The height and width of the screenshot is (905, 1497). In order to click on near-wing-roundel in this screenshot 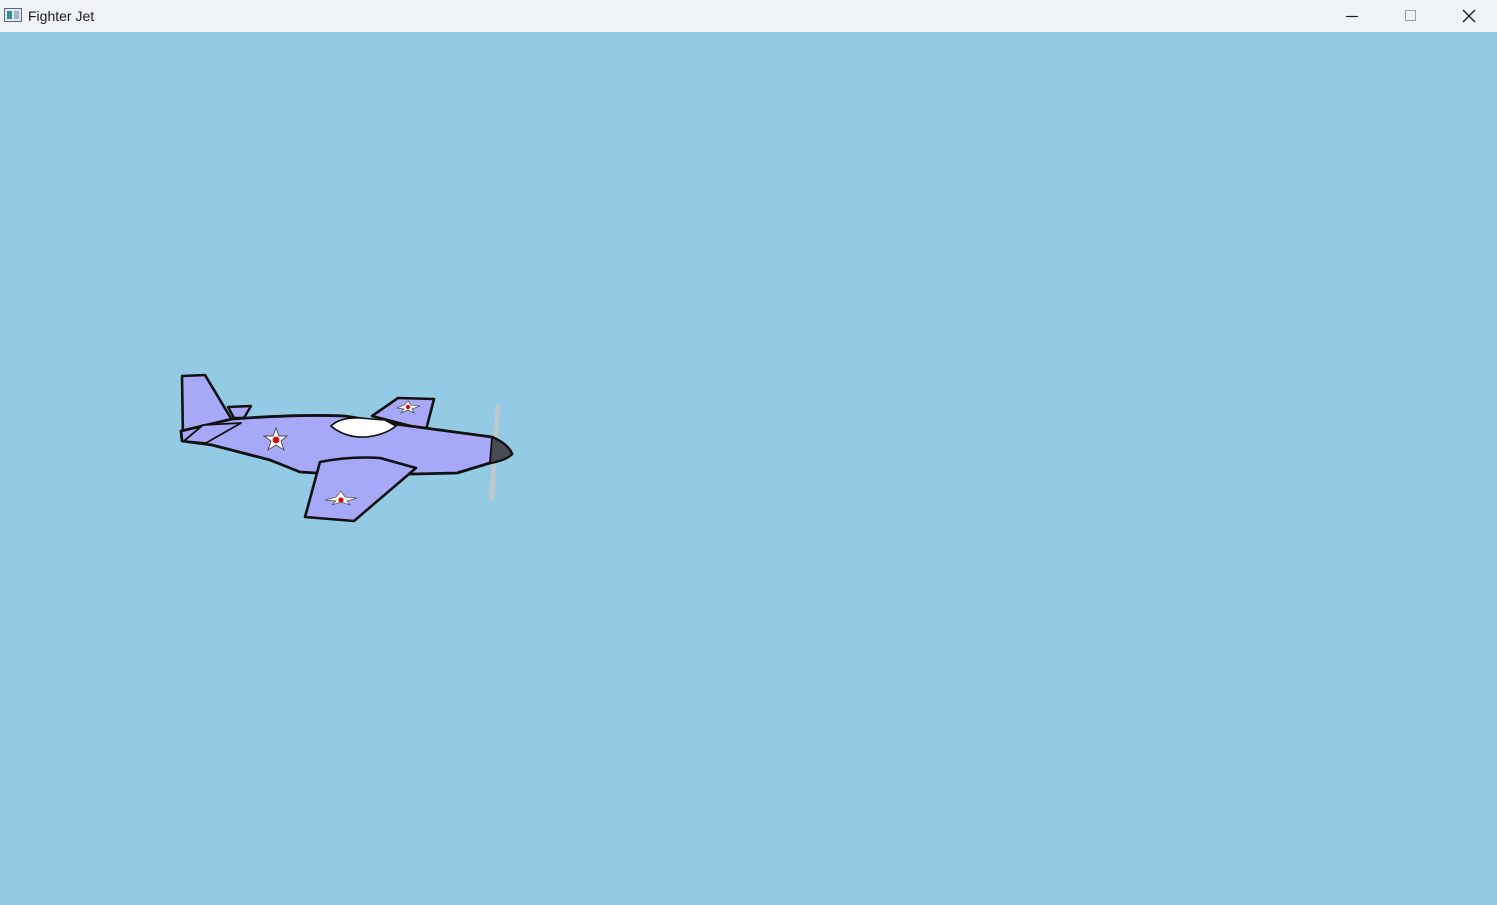, I will do `click(341, 500)`.